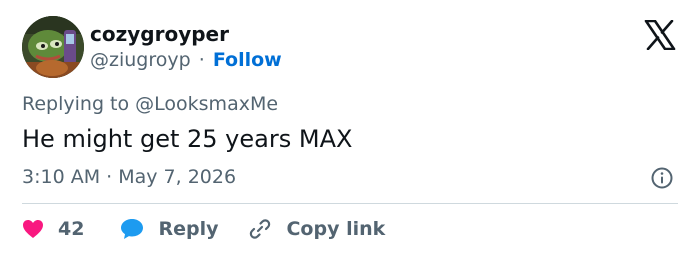 The width and height of the screenshot is (700, 256). What do you see at coordinates (350, 203) in the screenshot?
I see `divider` at bounding box center [350, 203].